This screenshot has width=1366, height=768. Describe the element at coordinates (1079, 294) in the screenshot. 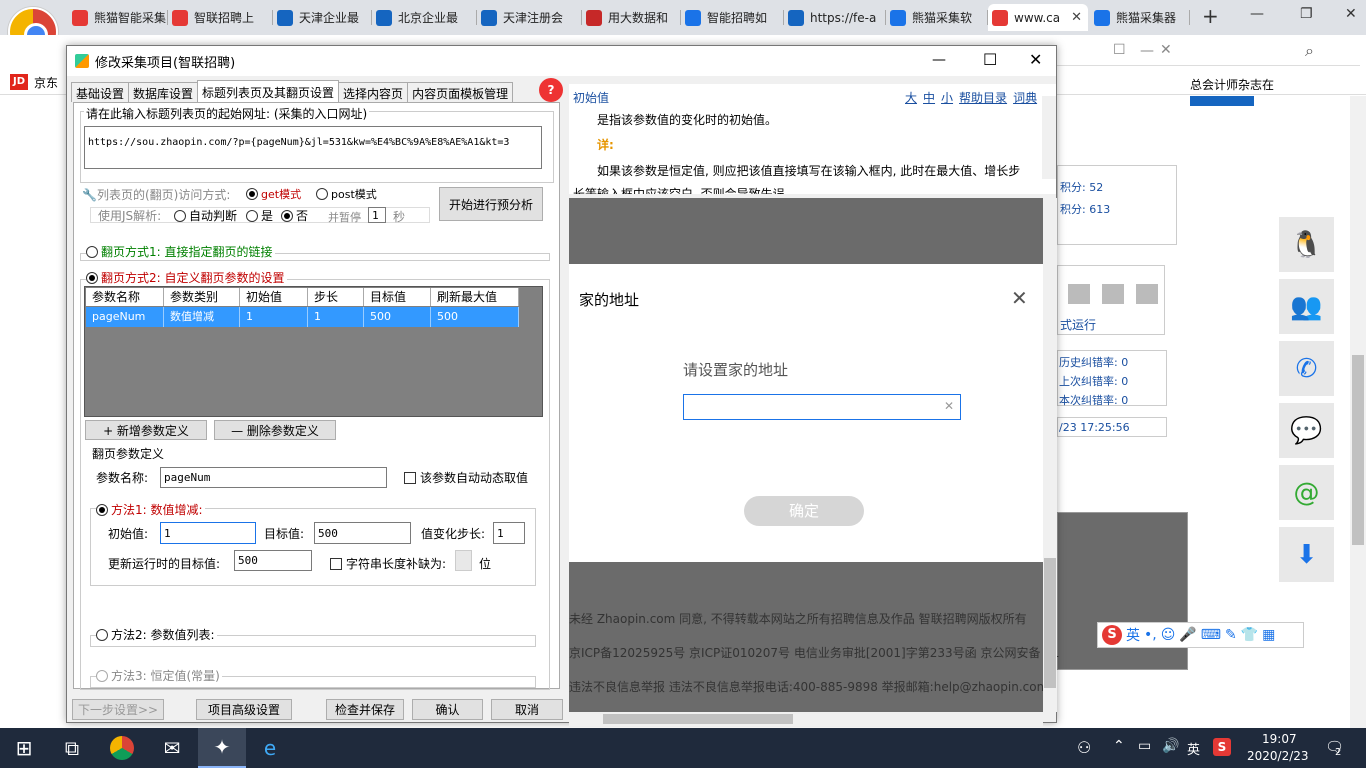

I see `fast-forward-icon` at that location.